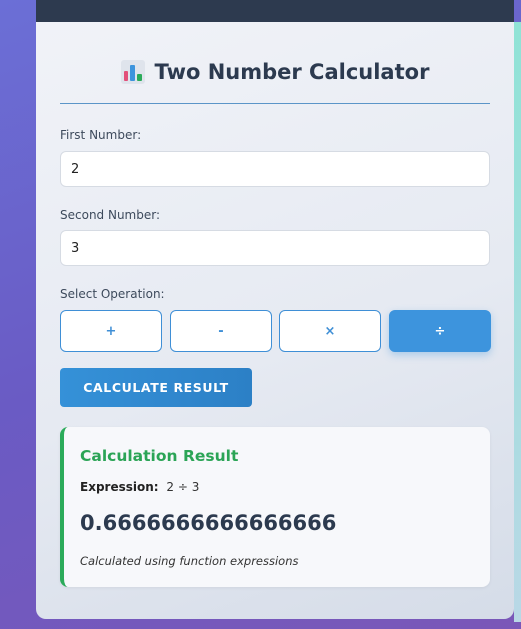 The height and width of the screenshot is (629, 521). What do you see at coordinates (156, 387) in the screenshot?
I see `calculate-result-button: CALCULATE RESULT` at bounding box center [156, 387].